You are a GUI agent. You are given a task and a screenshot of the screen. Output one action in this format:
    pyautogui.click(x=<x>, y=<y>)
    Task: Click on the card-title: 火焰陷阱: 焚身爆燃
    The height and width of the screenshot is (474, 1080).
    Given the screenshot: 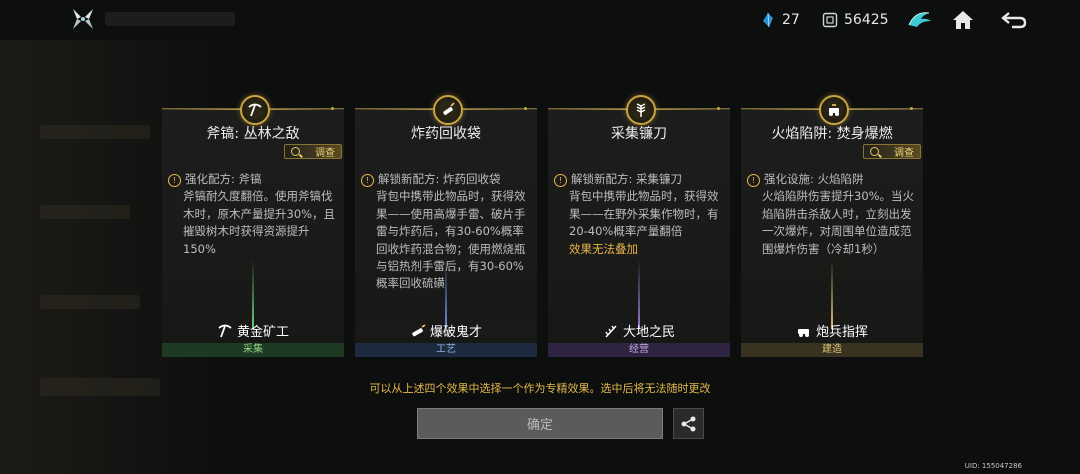 What is the action you would take?
    pyautogui.click(x=832, y=134)
    